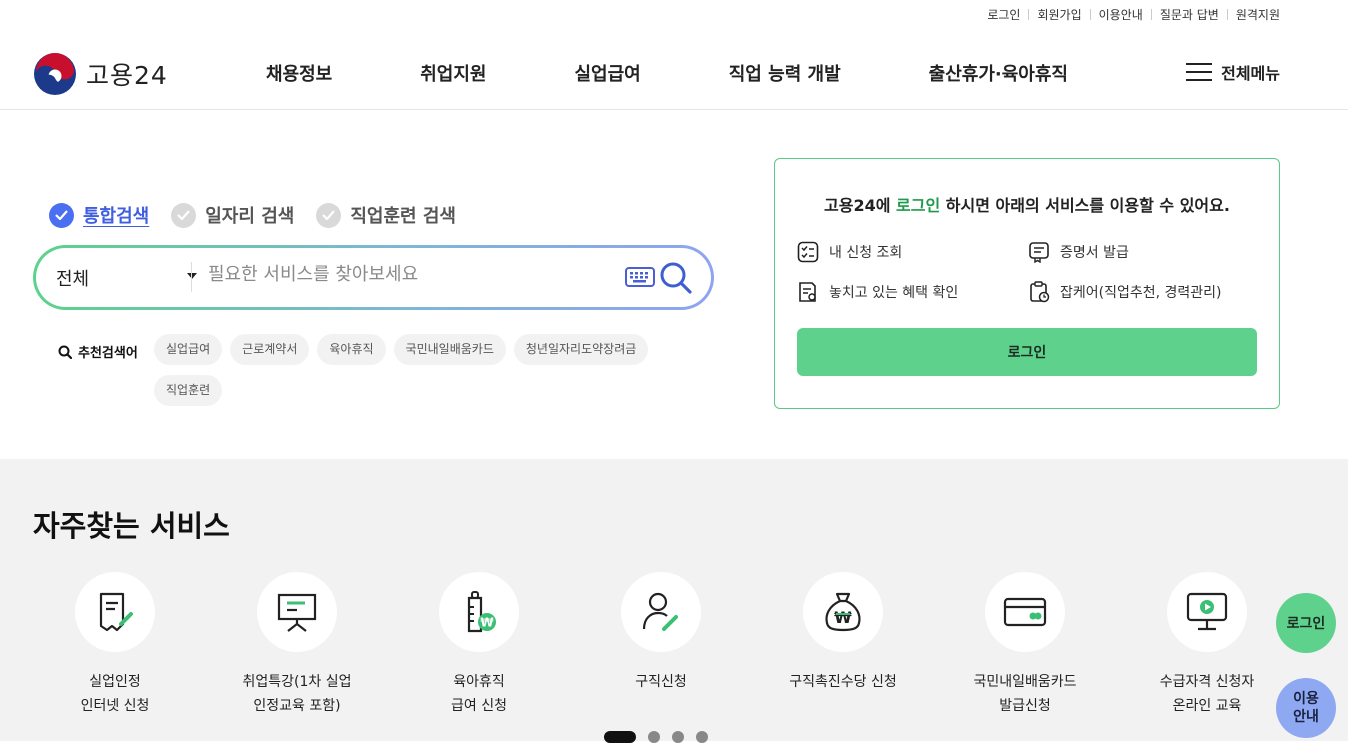 The height and width of the screenshot is (743, 1348). What do you see at coordinates (1306, 623) in the screenshot?
I see `floating-login-button: 로그인` at bounding box center [1306, 623].